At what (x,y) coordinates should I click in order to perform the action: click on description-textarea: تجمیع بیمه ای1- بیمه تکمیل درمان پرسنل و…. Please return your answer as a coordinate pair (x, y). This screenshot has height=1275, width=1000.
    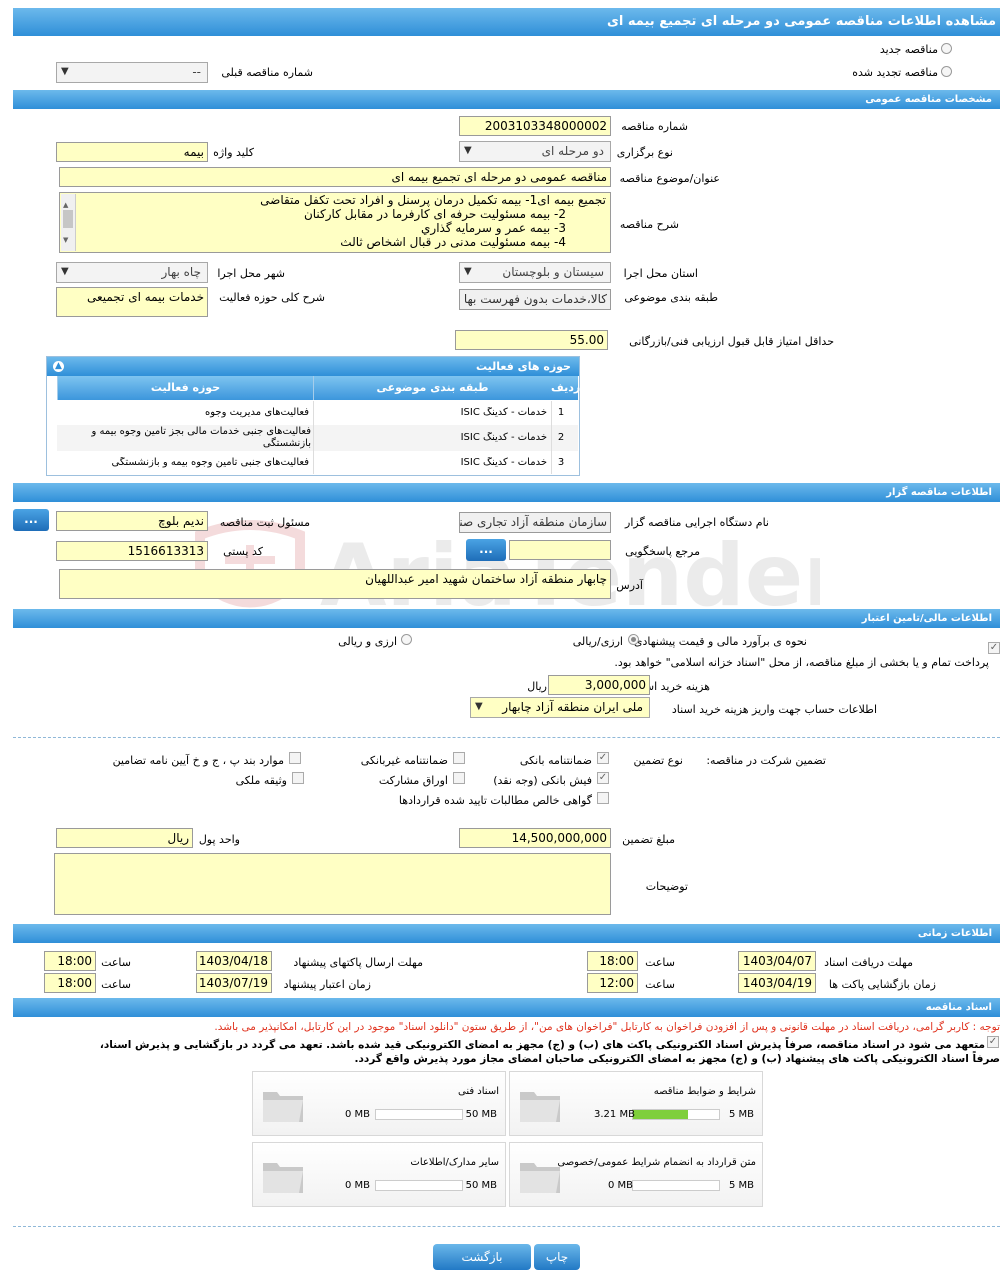
    Looking at the image, I should click on (335, 222).